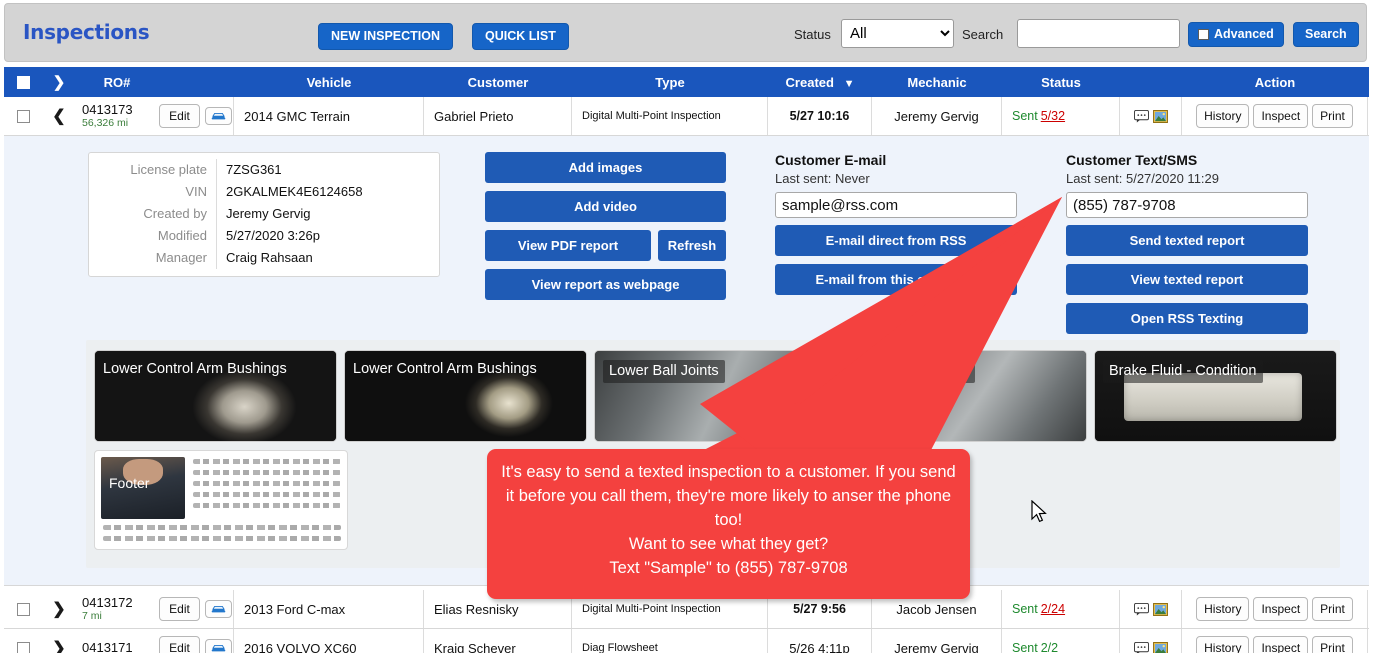  Describe the element at coordinates (1187, 240) in the screenshot. I see `send-texted-report-button: Send texted report` at that location.